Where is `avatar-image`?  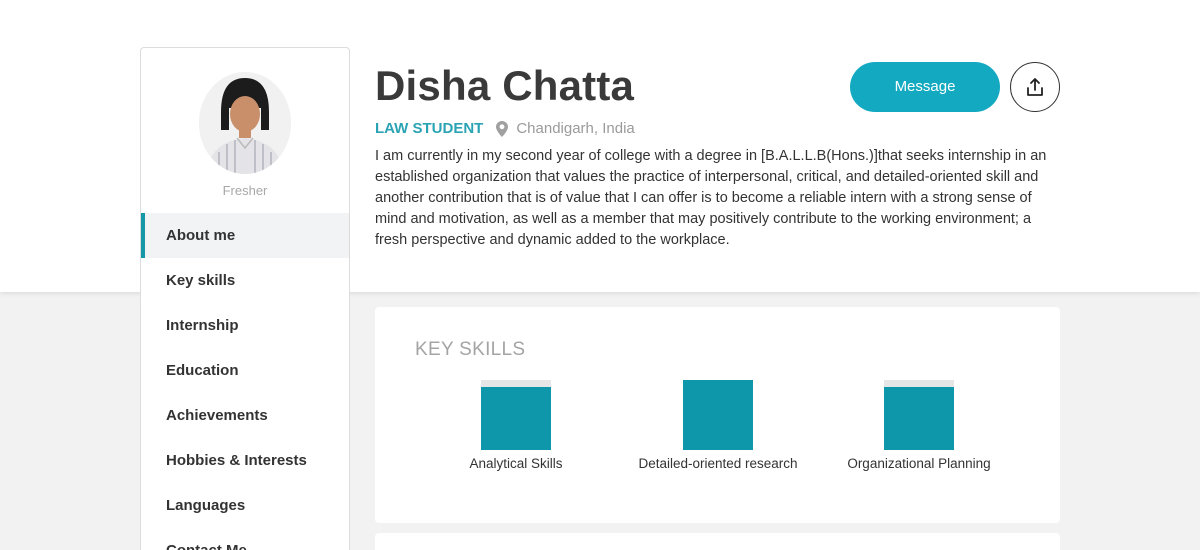
avatar-image is located at coordinates (245, 123).